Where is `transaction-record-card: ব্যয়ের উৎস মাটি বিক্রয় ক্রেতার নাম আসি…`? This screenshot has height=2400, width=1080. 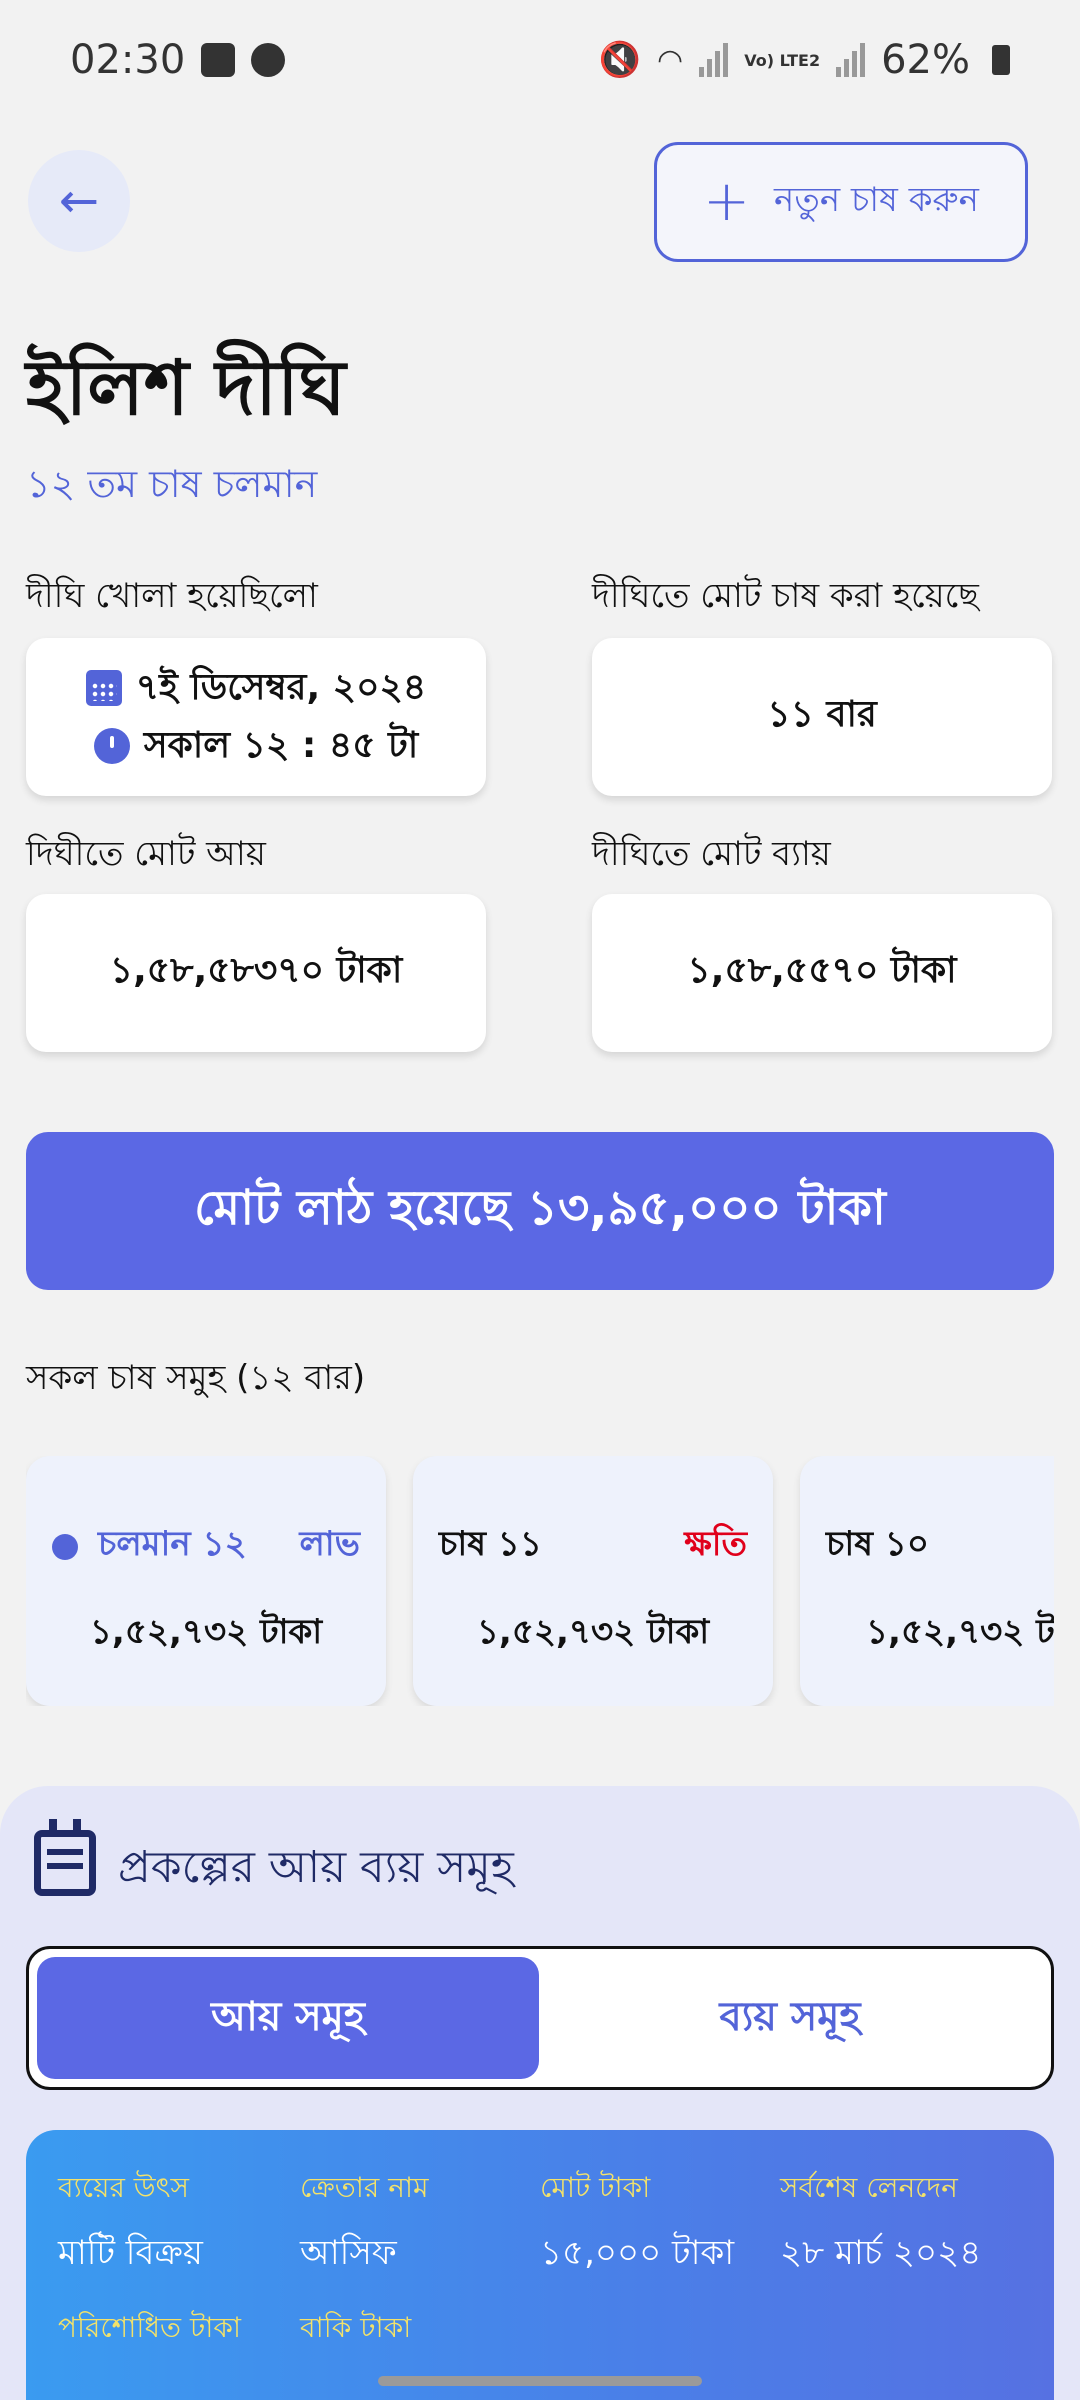
transaction-record-card: ব্যয়ের উৎস মাটি বিক্রয় ক্রেতার নাম আসি… is located at coordinates (540, 2265).